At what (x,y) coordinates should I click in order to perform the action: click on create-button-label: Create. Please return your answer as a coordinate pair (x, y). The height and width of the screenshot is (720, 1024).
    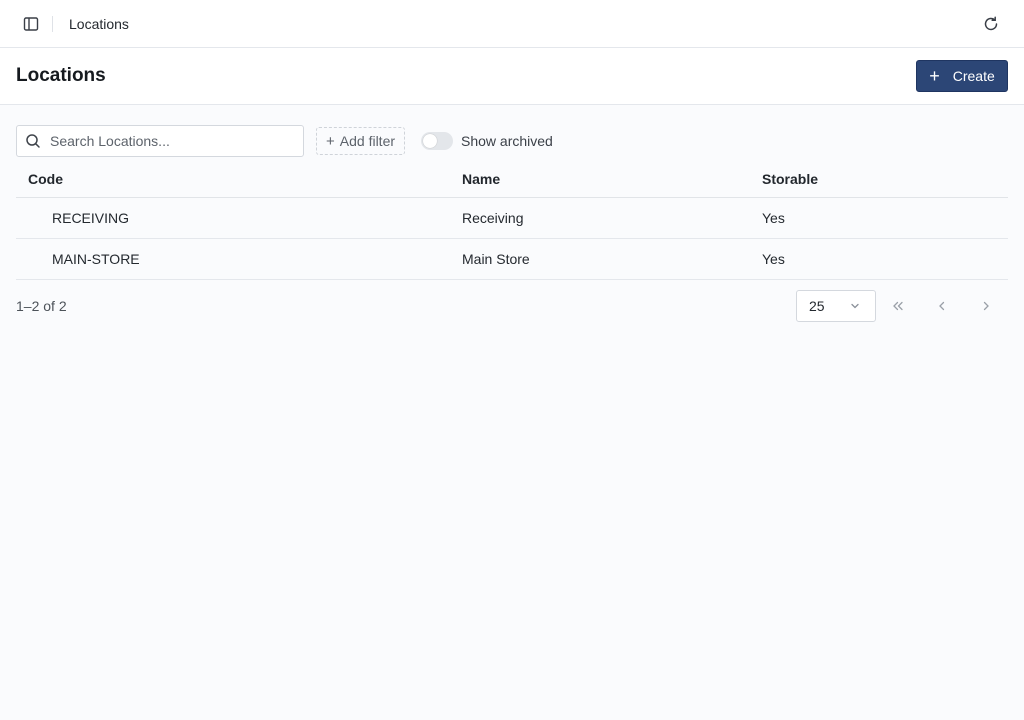
    Looking at the image, I should click on (973, 76).